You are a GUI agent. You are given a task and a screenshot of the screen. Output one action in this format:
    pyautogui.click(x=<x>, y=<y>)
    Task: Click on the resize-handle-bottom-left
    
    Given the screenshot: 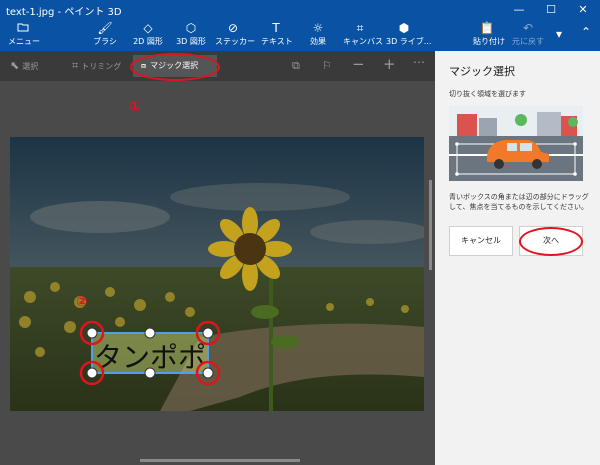 What is the action you would take?
    pyautogui.click(x=92, y=373)
    